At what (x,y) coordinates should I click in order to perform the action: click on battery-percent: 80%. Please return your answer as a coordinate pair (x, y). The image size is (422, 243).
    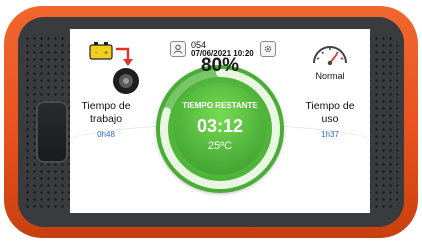
    Looking at the image, I should click on (220, 65).